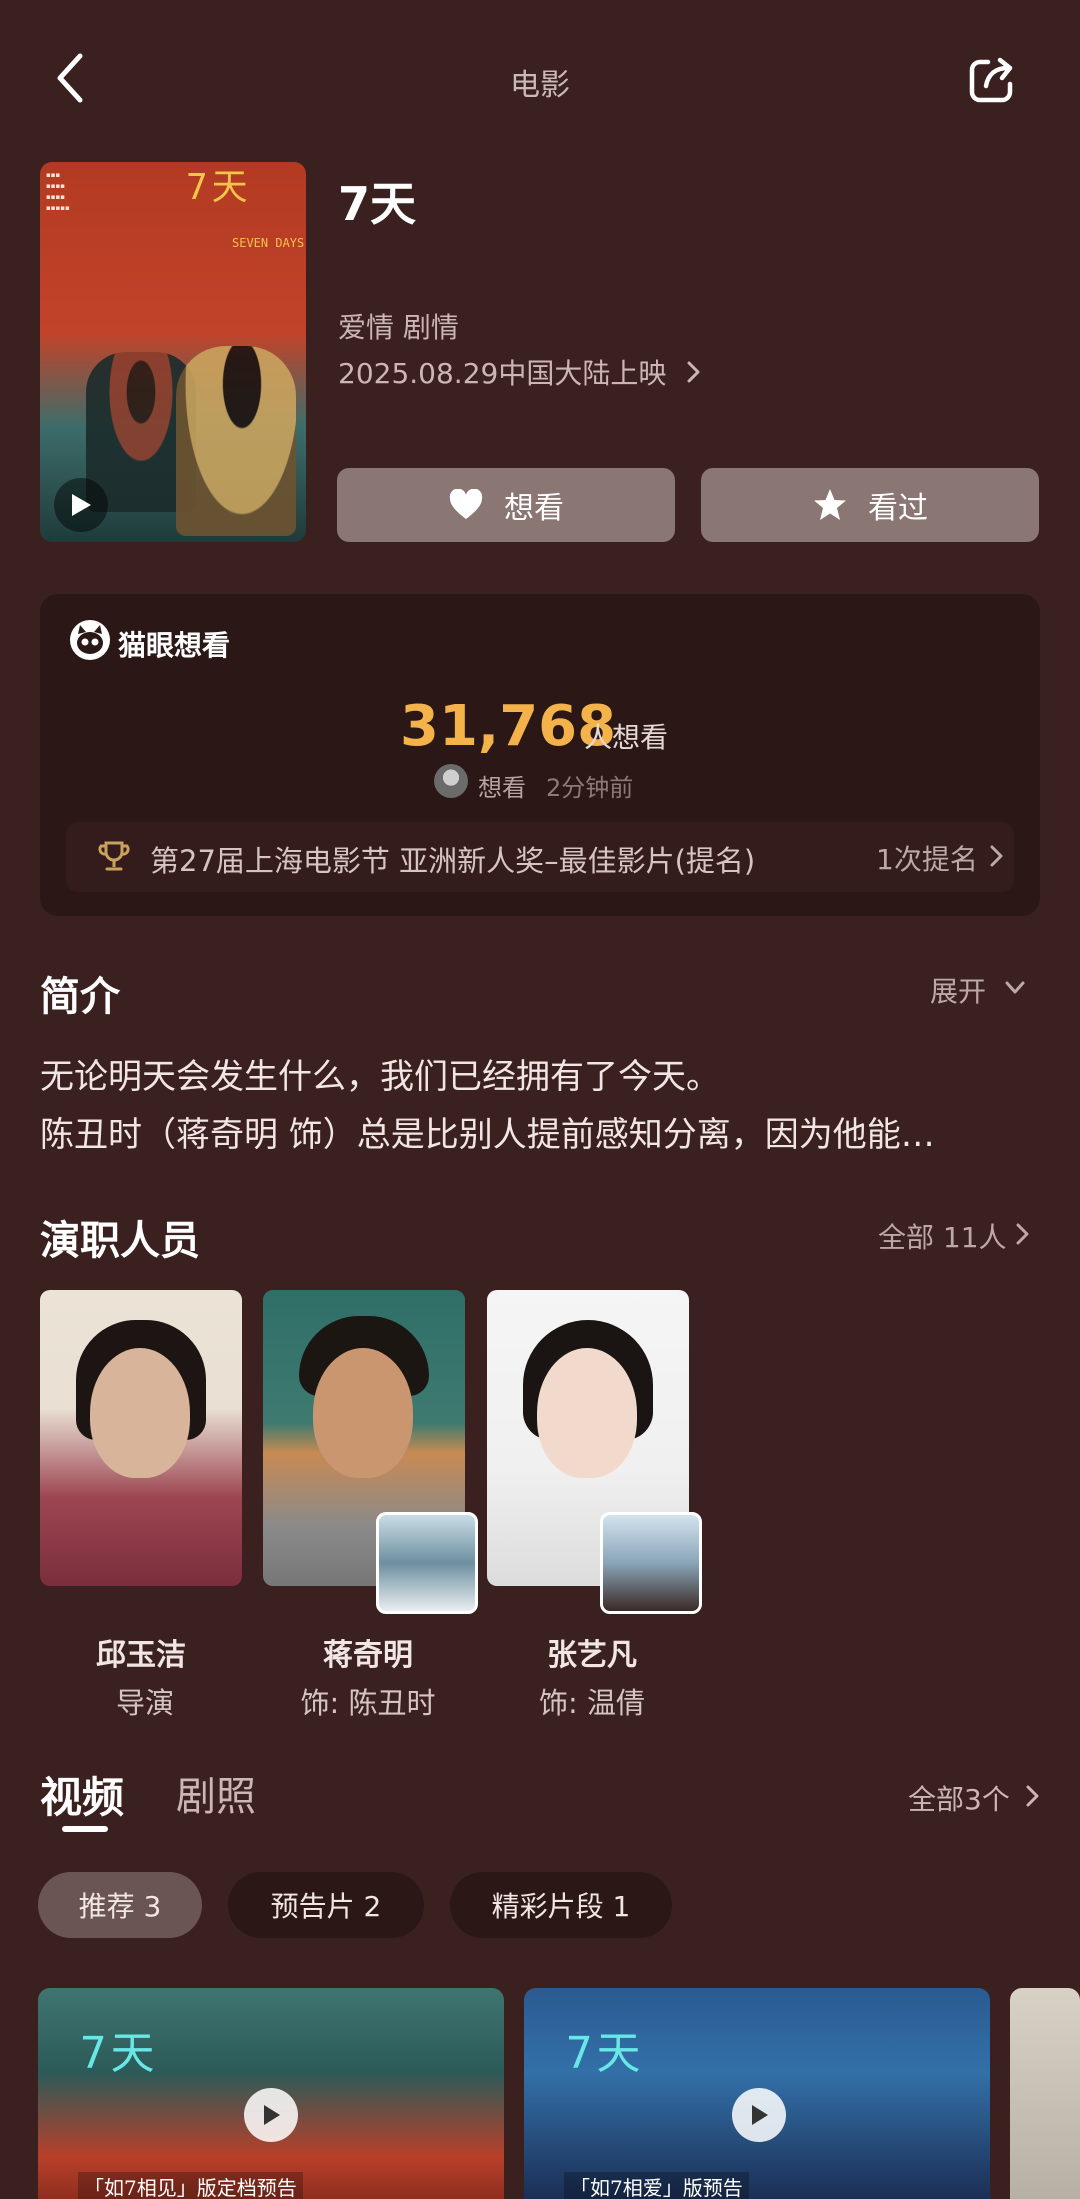  What do you see at coordinates (368, 1703) in the screenshot?
I see `cast-role: 饰: 陈丑时` at bounding box center [368, 1703].